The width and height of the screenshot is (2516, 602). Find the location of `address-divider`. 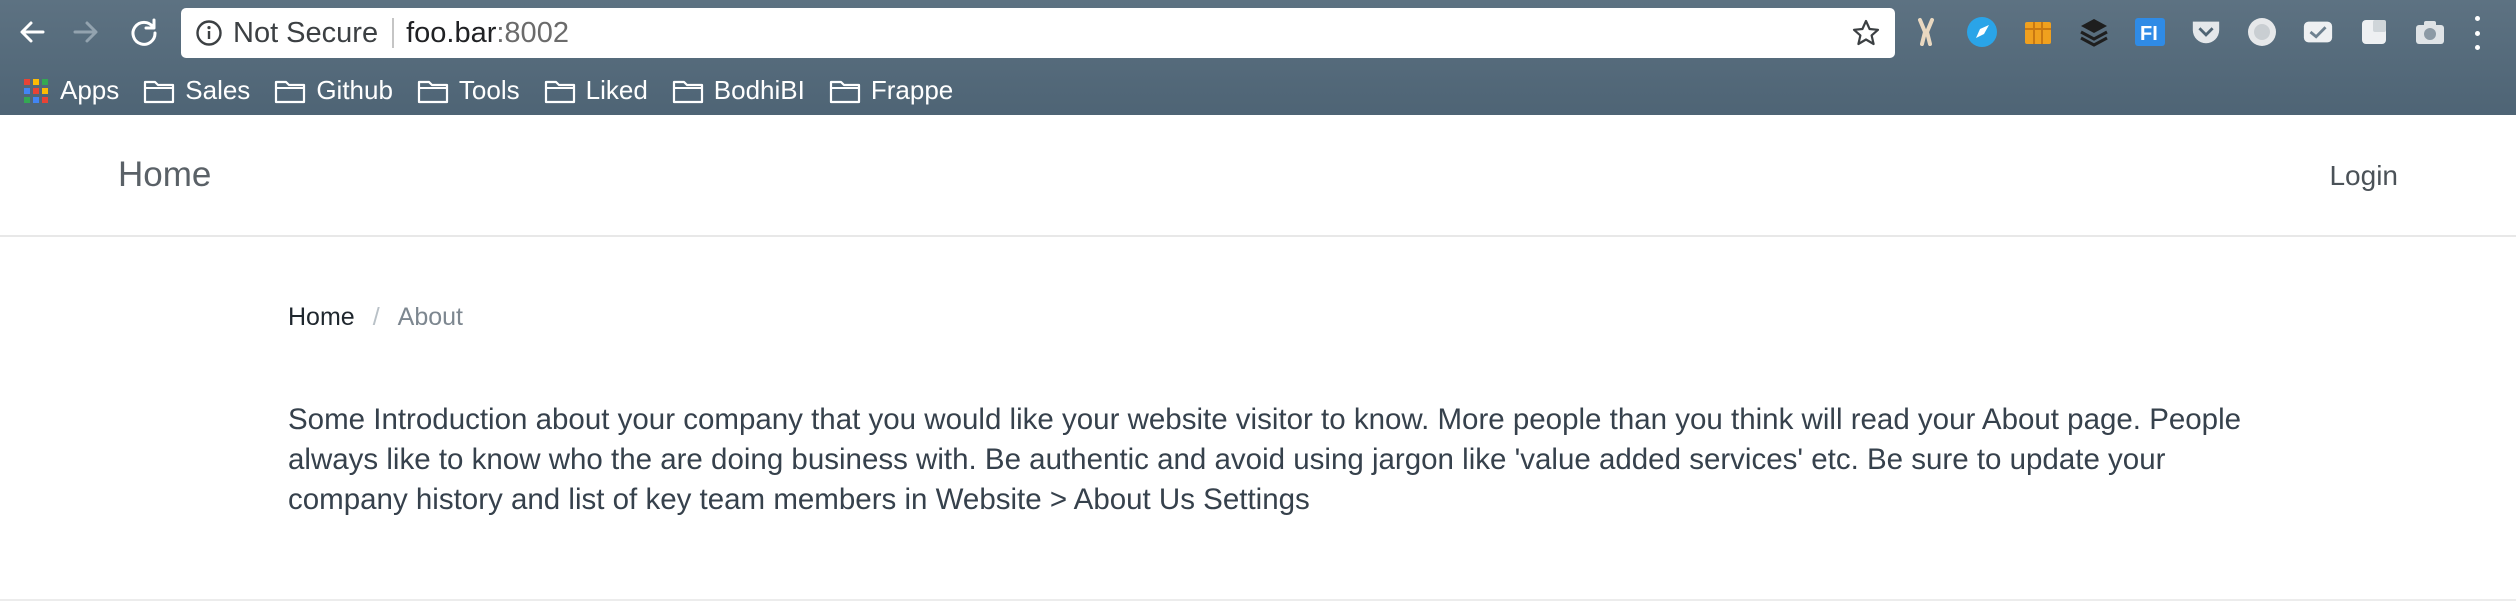

address-divider is located at coordinates (393, 33).